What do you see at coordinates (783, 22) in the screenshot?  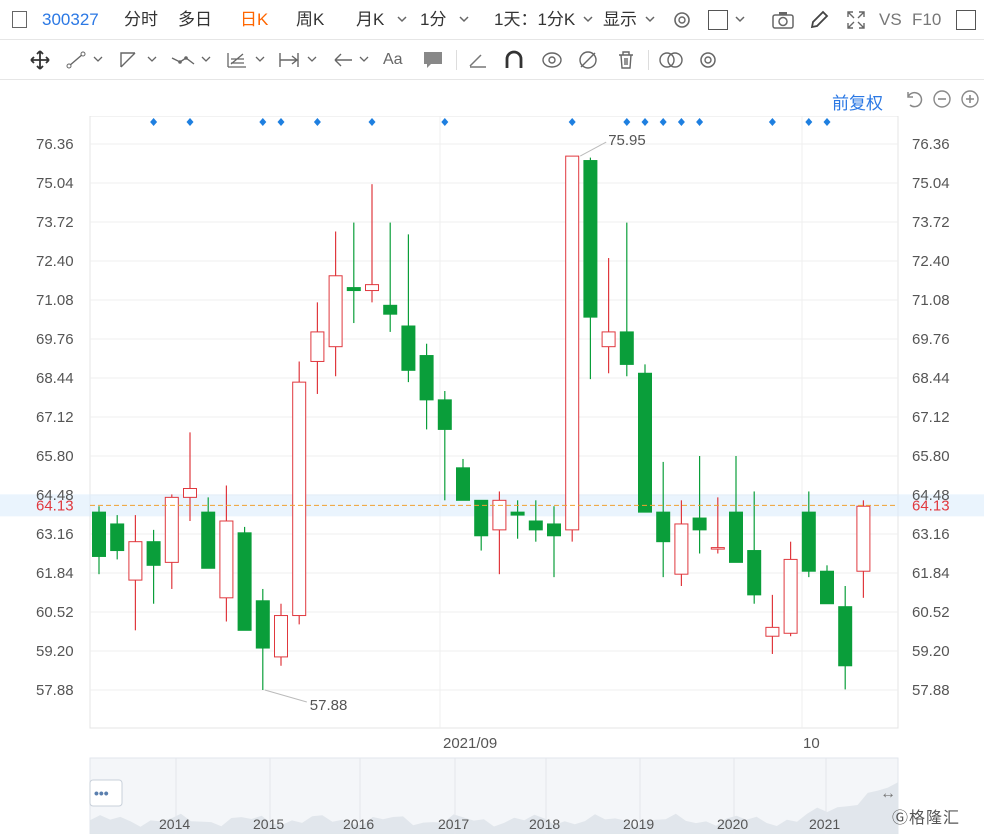 I see `camera-icon` at bounding box center [783, 22].